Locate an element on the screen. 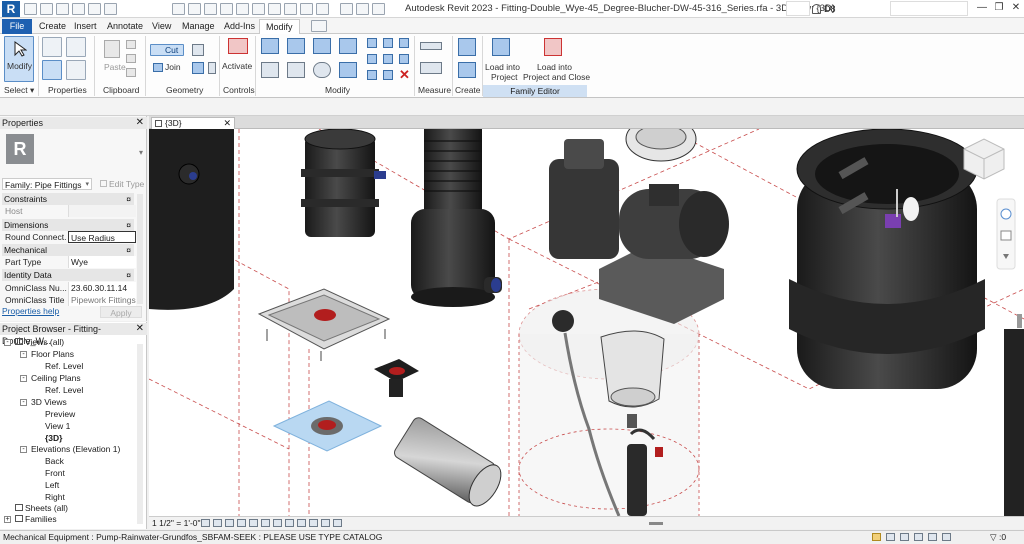 This screenshot has height=544, width=1024. array-icon is located at coordinates (372, 59).